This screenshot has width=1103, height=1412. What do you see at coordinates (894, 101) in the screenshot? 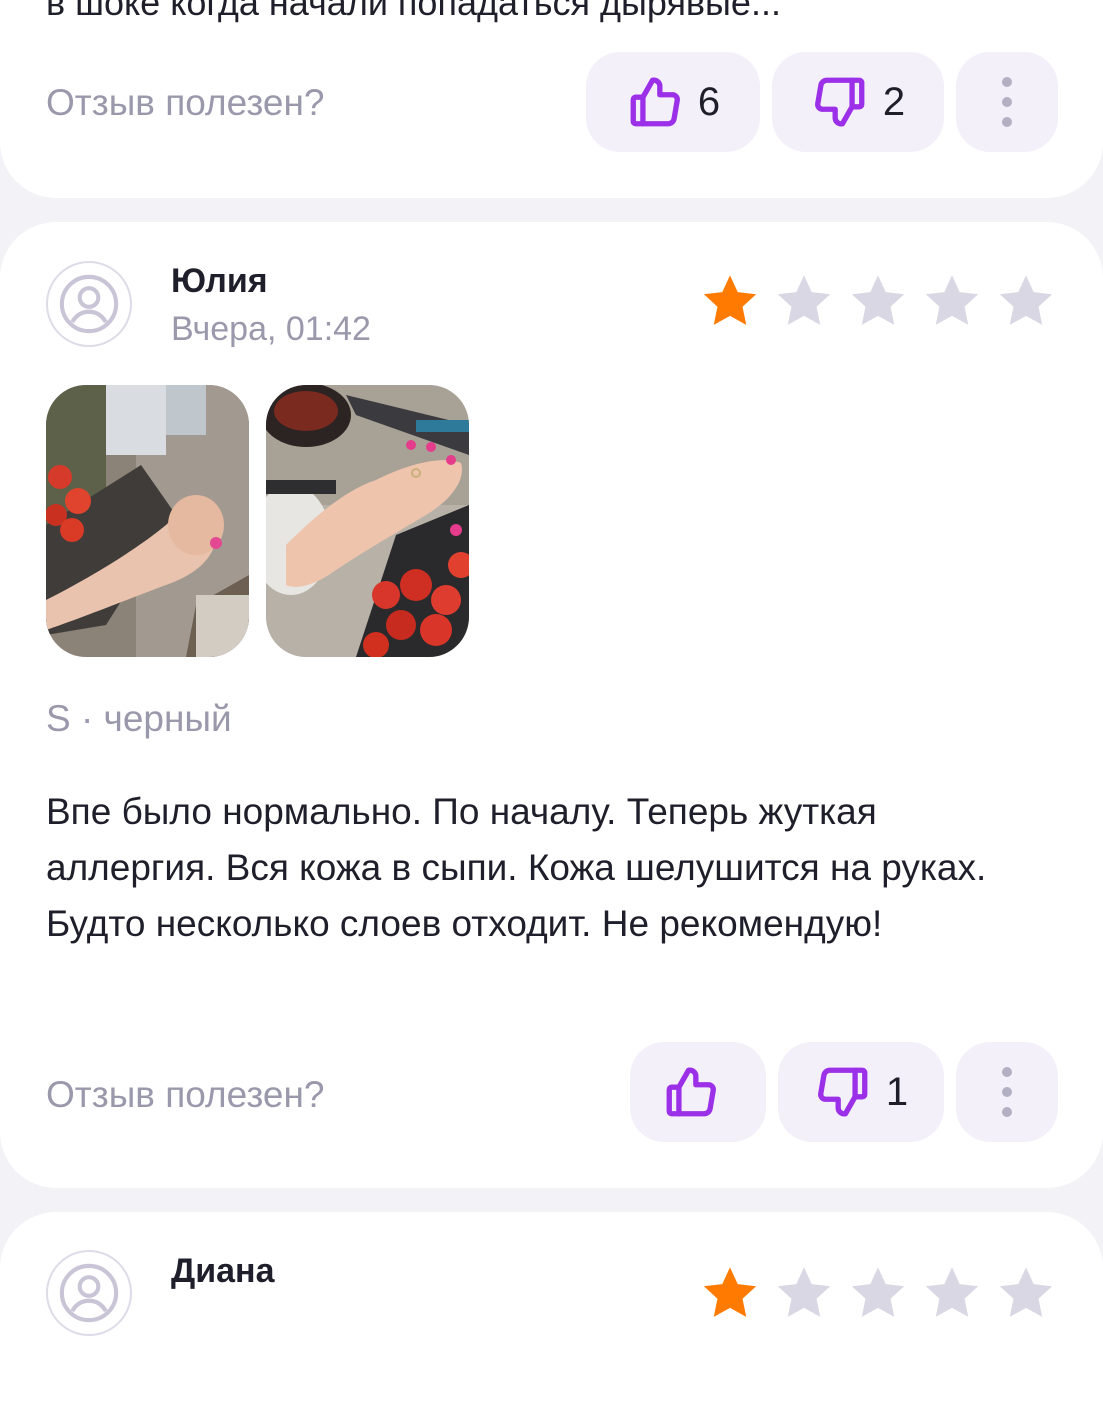
I see `dislike-count: 2` at bounding box center [894, 101].